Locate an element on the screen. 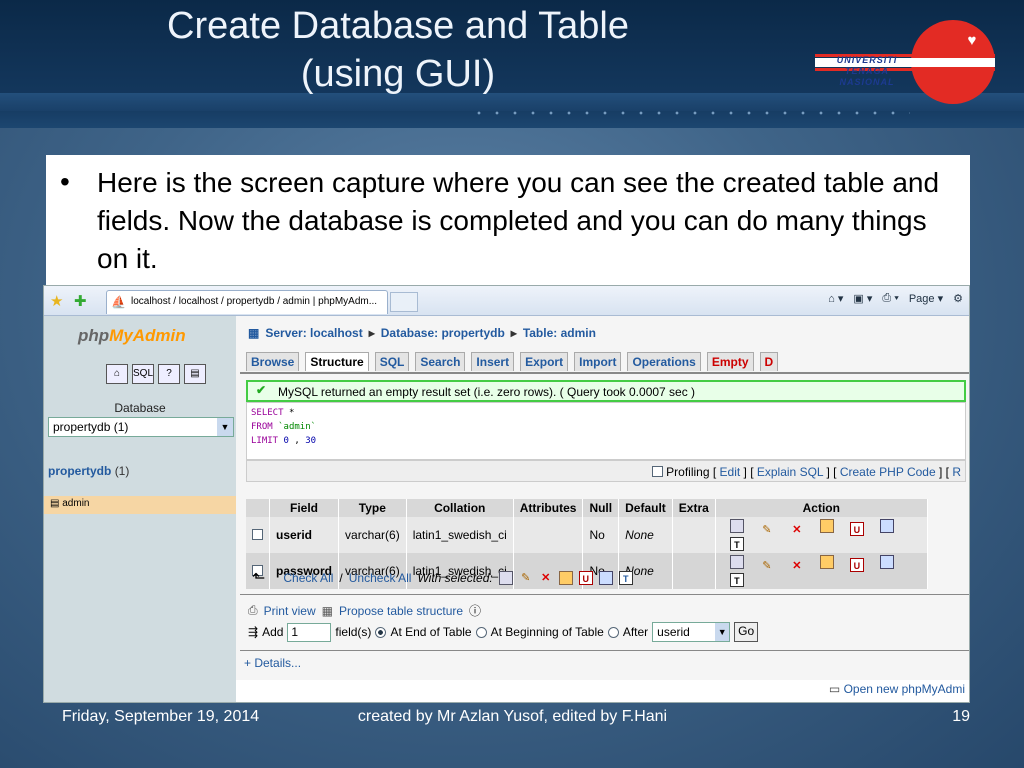  university-logo: ♥ UNIVERSITI TENAGA NASIONAL is located at coordinates (910, 59).